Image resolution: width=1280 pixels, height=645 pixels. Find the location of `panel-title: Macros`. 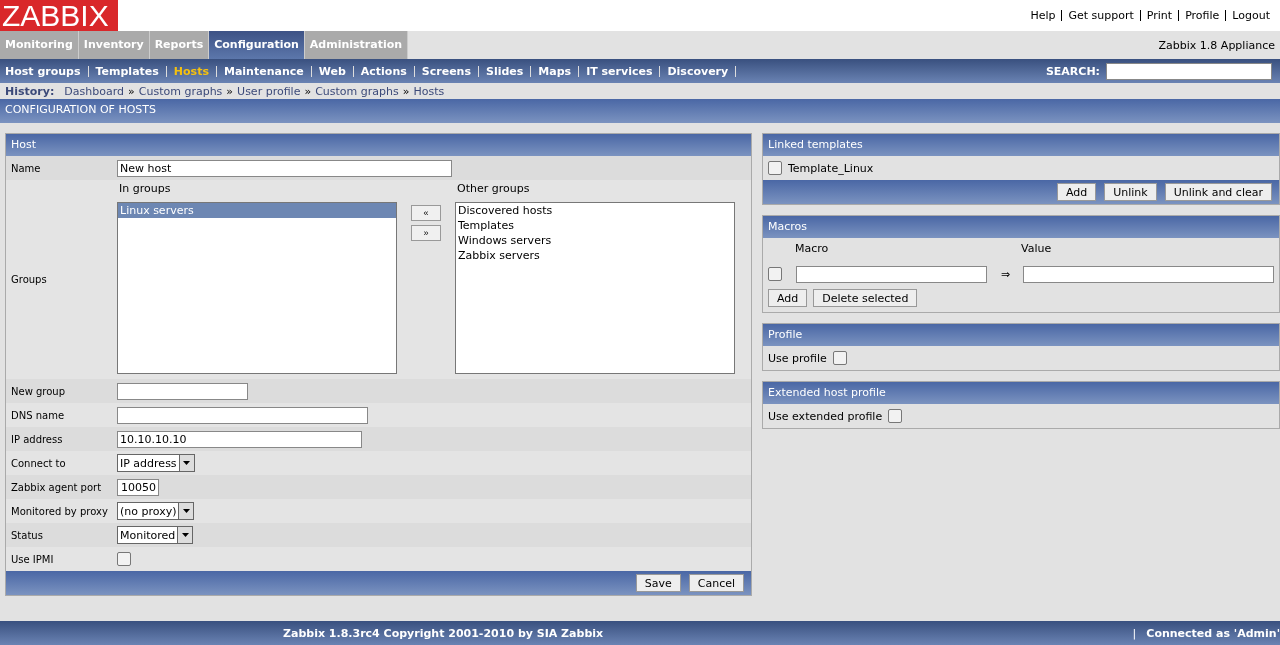

panel-title: Macros is located at coordinates (1021, 227).